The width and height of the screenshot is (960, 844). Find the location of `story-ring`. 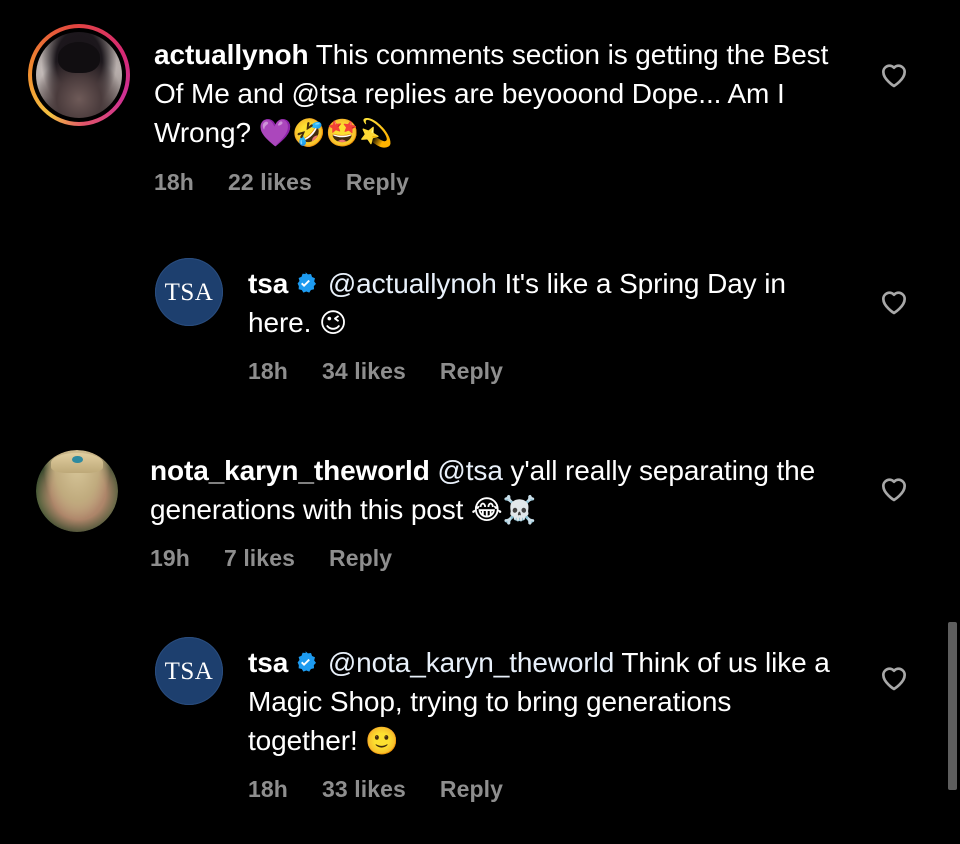

story-ring is located at coordinates (79, 75).